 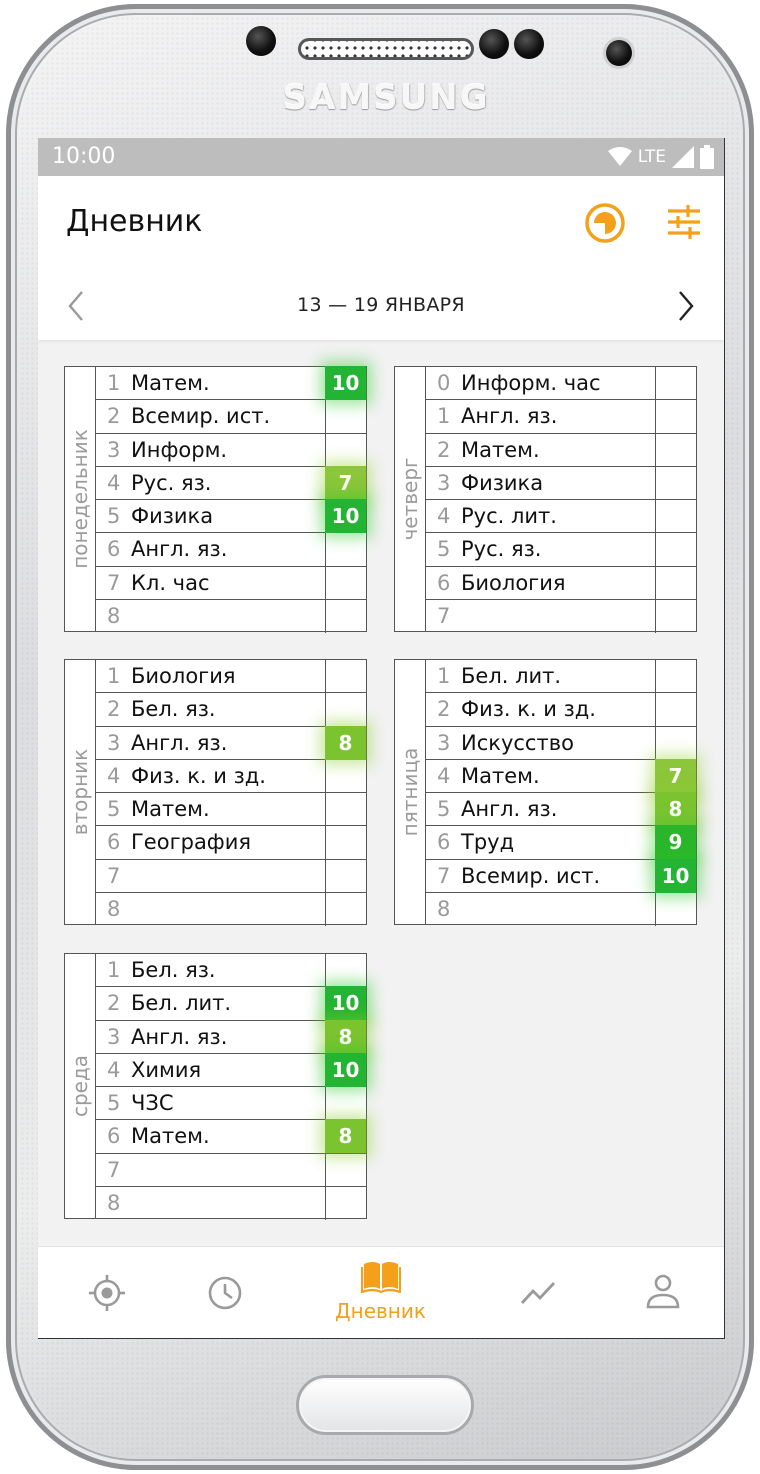 What do you see at coordinates (488, 842) in the screenshot?
I see `lesson-subject: Труд` at bounding box center [488, 842].